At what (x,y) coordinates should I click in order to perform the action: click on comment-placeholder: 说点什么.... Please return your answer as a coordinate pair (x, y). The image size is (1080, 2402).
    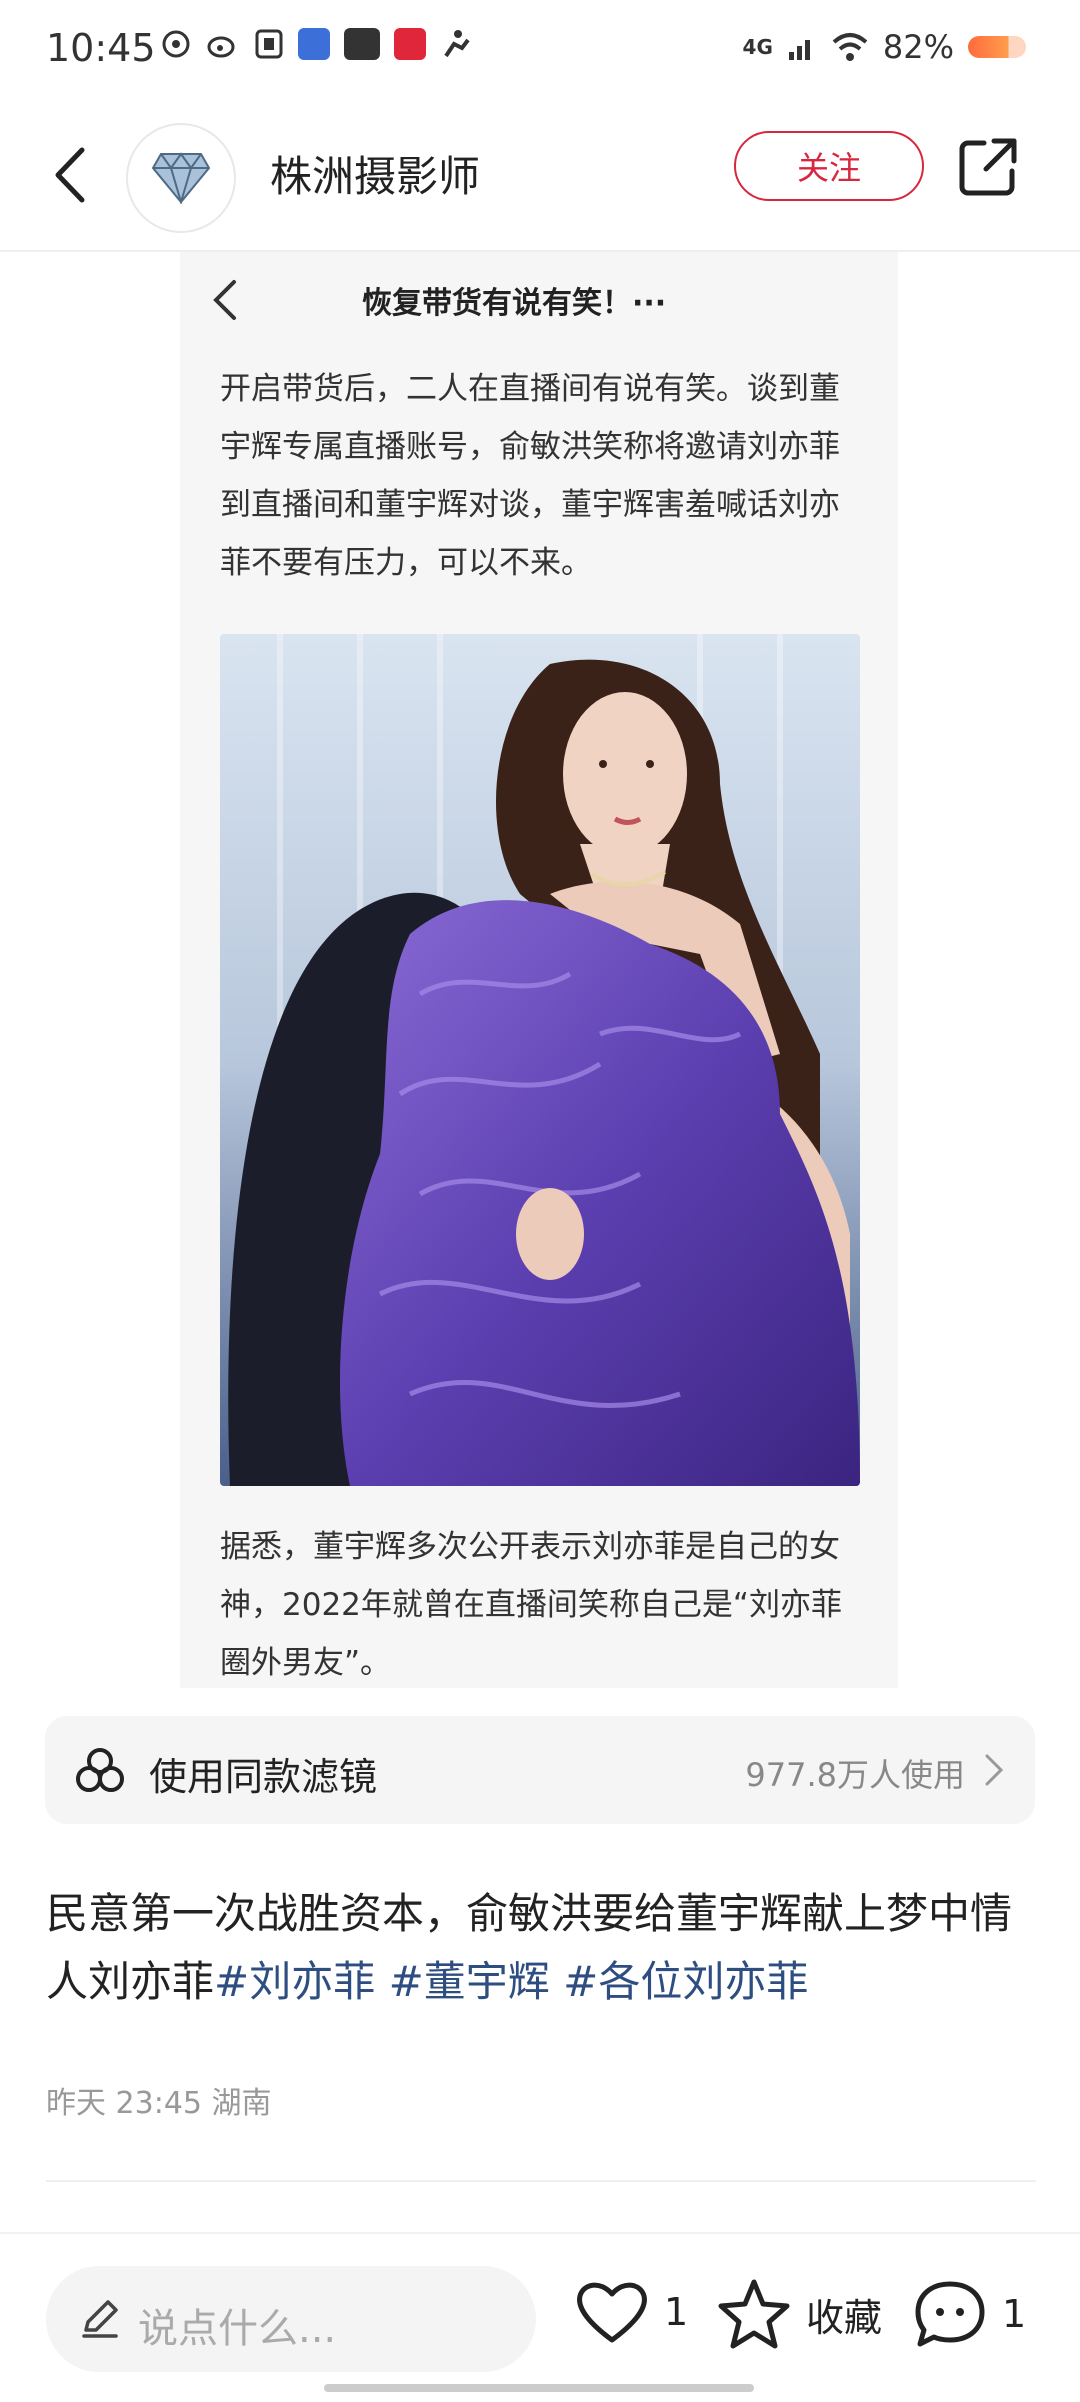
    Looking at the image, I should click on (237, 2329).